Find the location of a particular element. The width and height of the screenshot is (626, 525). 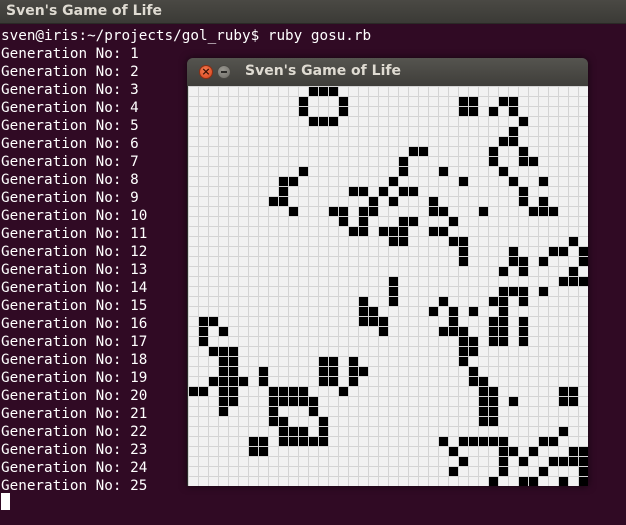

terminal-output-line: Generation No: 17 is located at coordinates (74, 342).